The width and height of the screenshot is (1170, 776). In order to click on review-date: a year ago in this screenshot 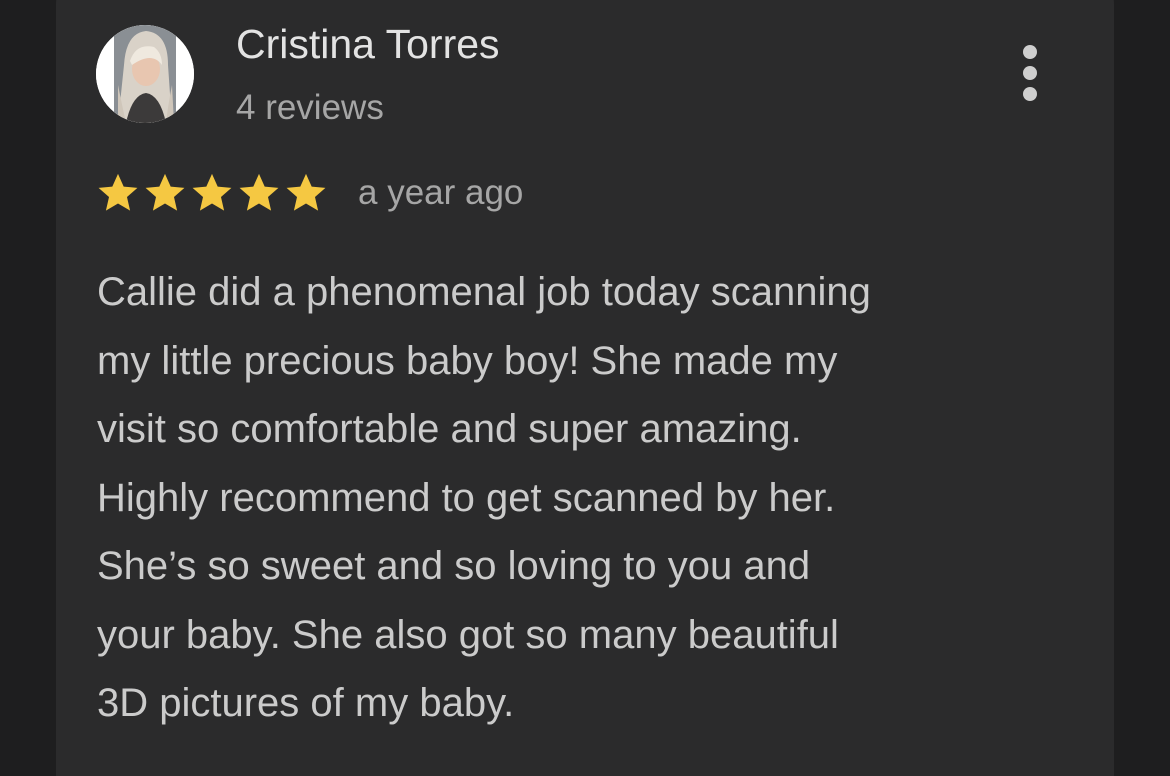, I will do `click(441, 192)`.